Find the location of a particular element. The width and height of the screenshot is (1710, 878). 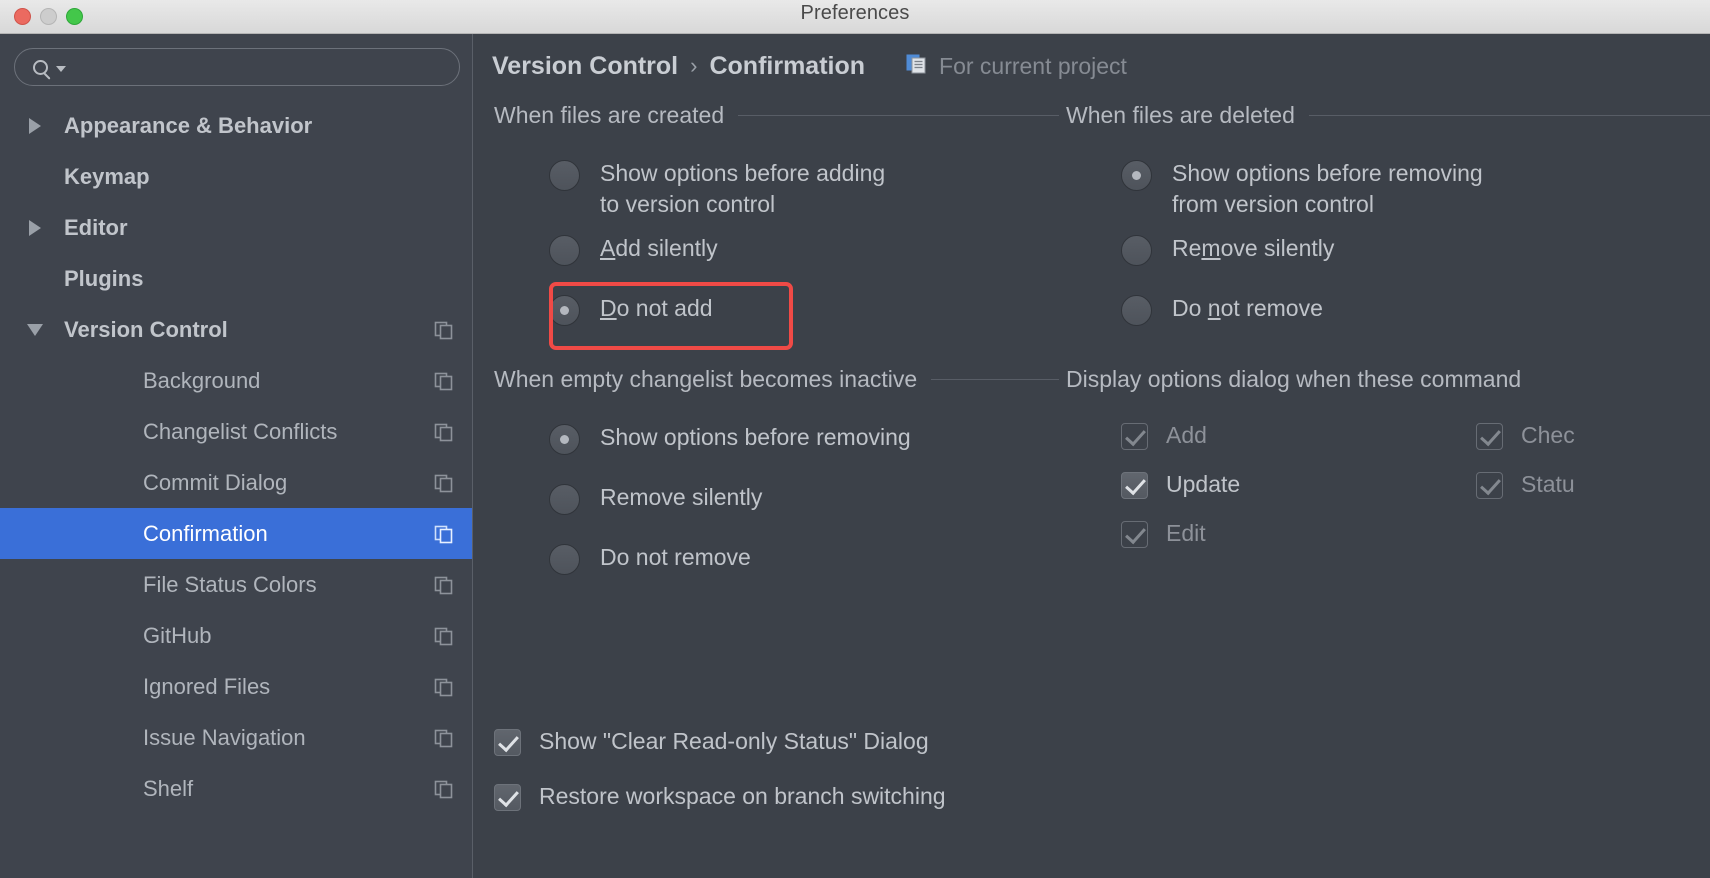

search-icon is located at coordinates (49, 67).